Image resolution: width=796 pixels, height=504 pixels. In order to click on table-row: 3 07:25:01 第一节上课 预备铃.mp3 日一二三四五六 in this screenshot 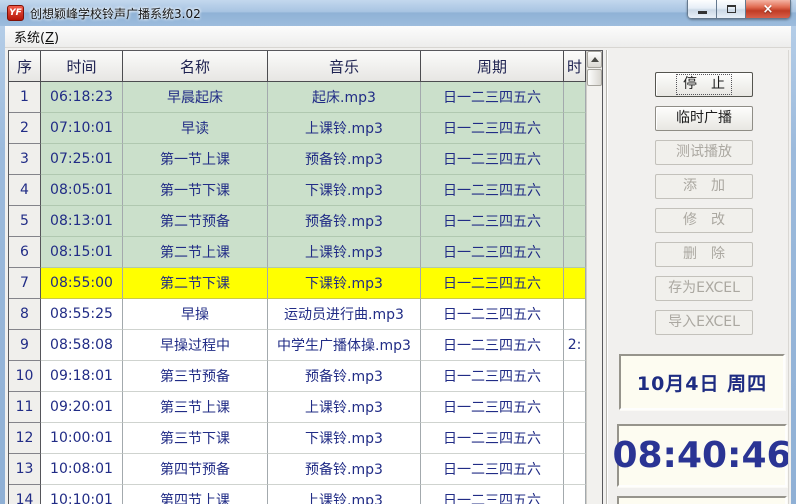, I will do `click(305, 159)`.